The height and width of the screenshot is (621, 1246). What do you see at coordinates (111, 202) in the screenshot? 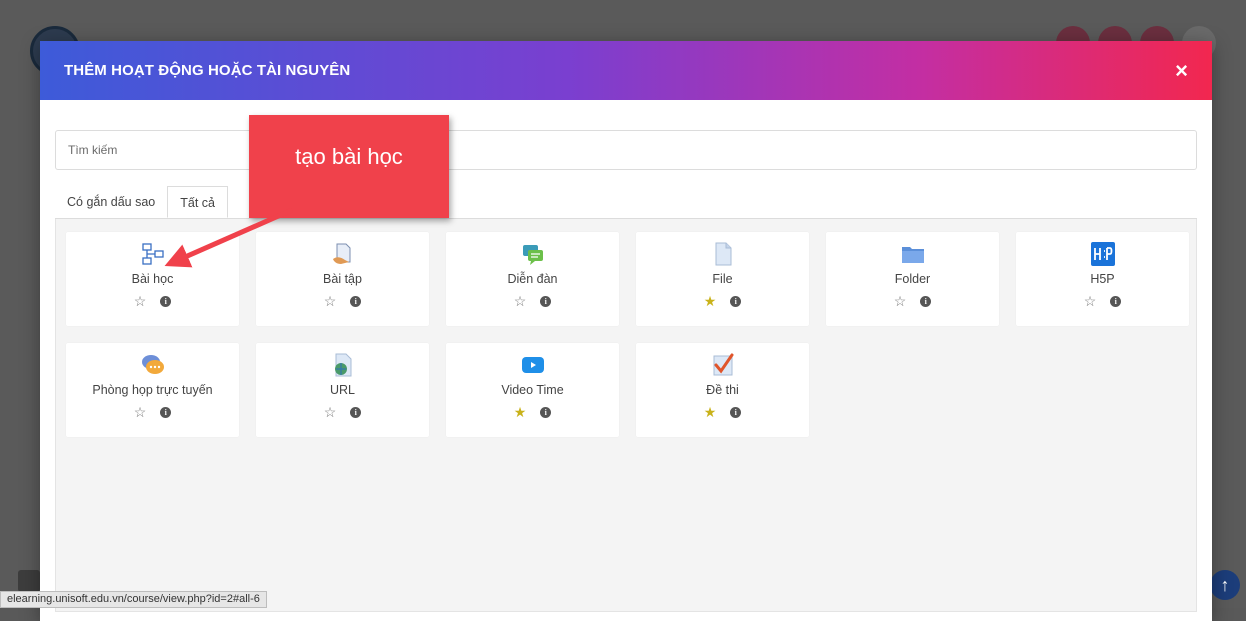
I see `tab-starred: Có gắn dấu sao` at bounding box center [111, 202].